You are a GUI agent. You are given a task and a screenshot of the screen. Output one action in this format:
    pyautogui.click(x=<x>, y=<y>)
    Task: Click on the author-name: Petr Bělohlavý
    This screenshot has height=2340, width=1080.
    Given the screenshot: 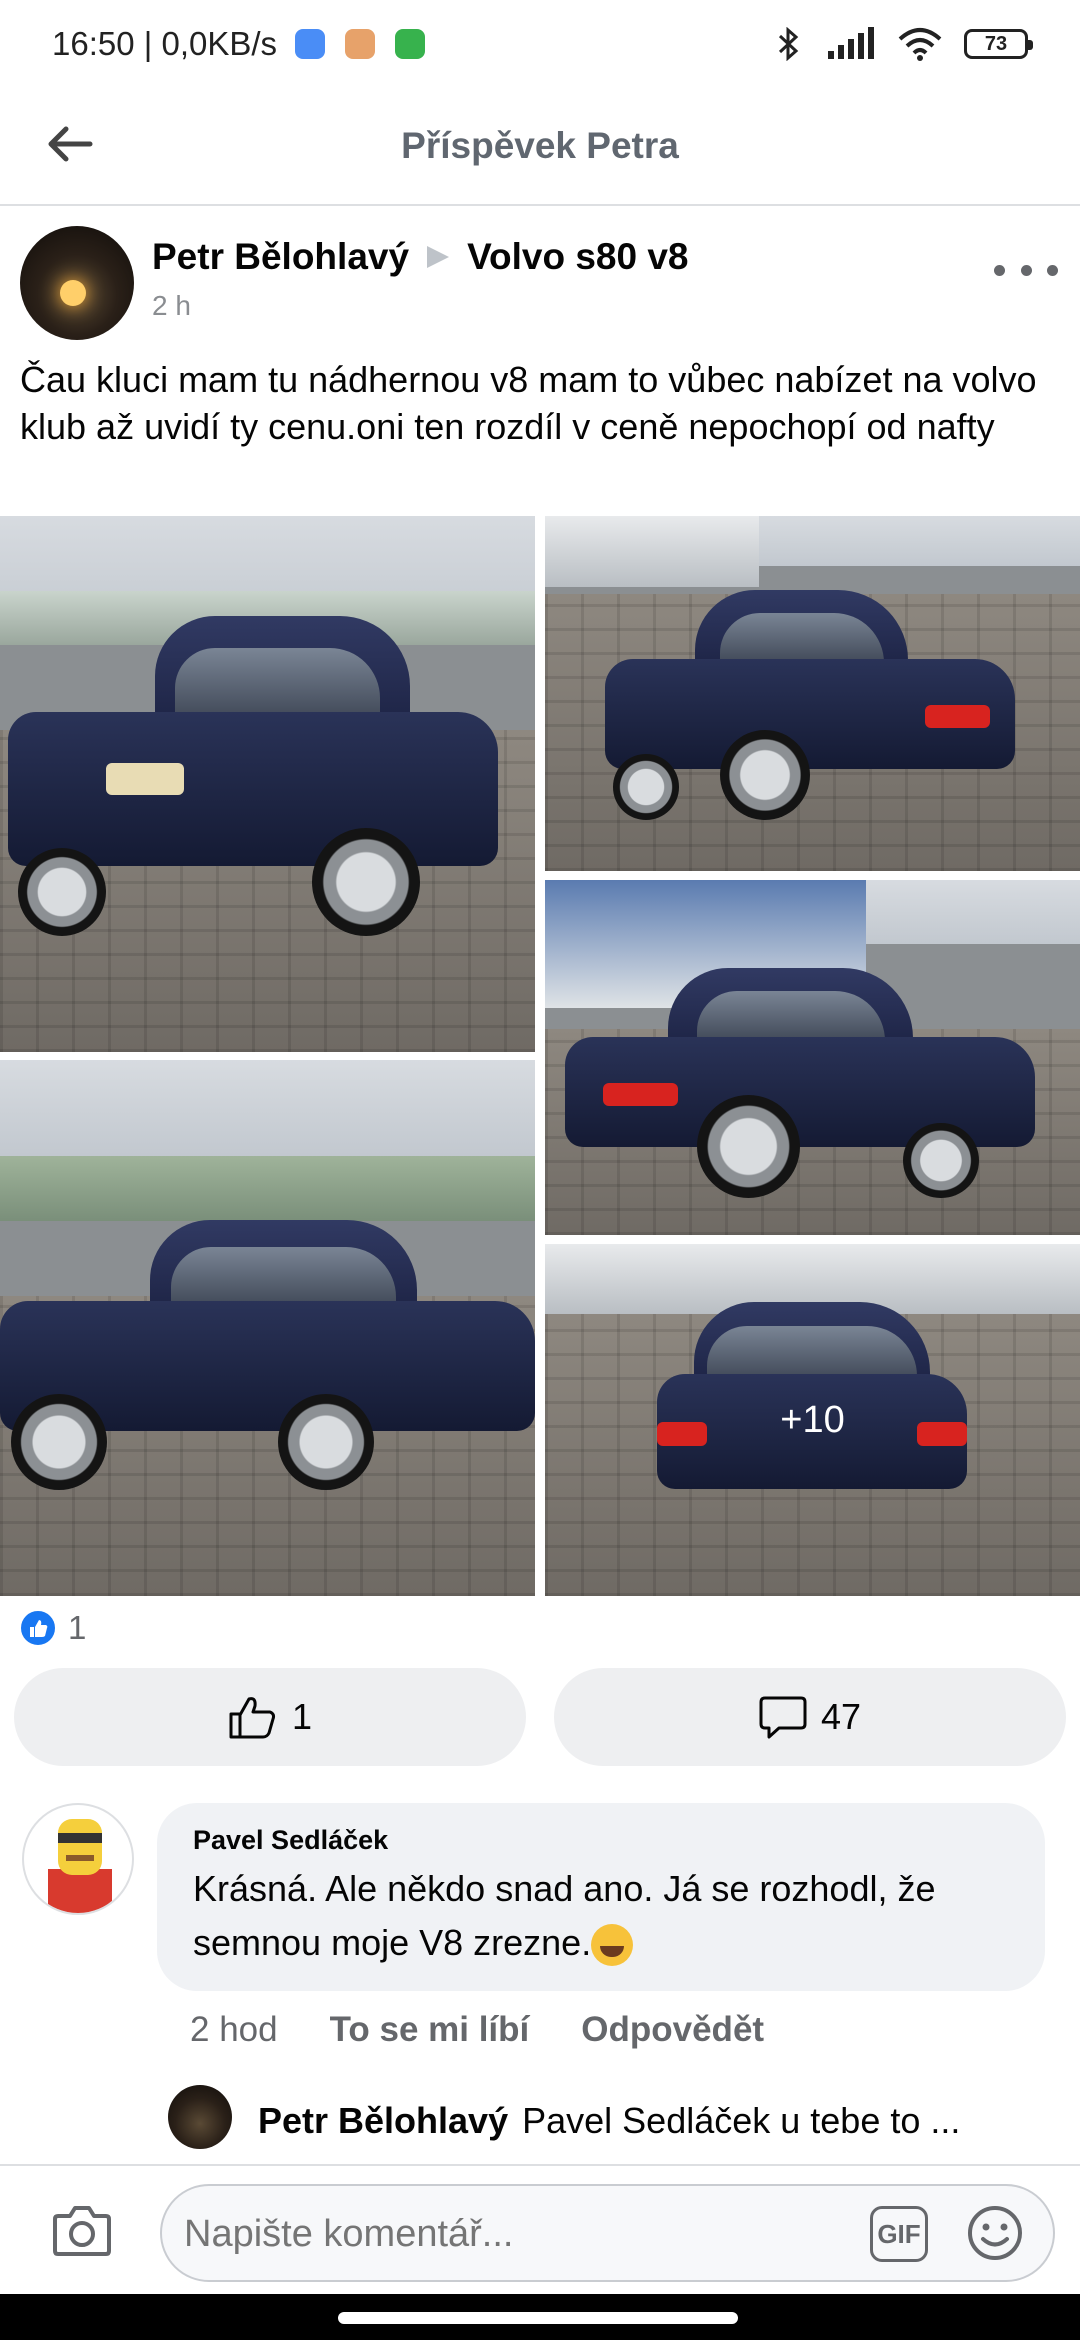 What is the action you would take?
    pyautogui.click(x=280, y=257)
    